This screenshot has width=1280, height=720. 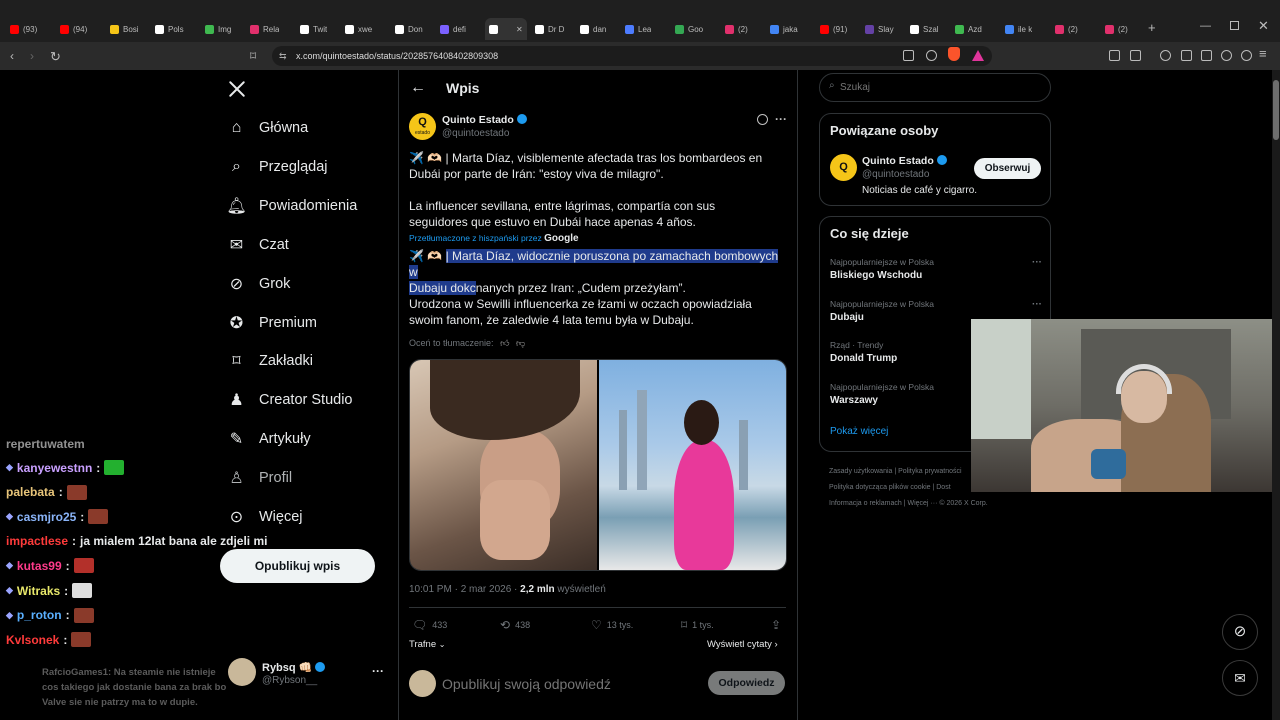 What do you see at coordinates (549, 29) in the screenshot?
I see `browser-tab: Dr D` at bounding box center [549, 29].